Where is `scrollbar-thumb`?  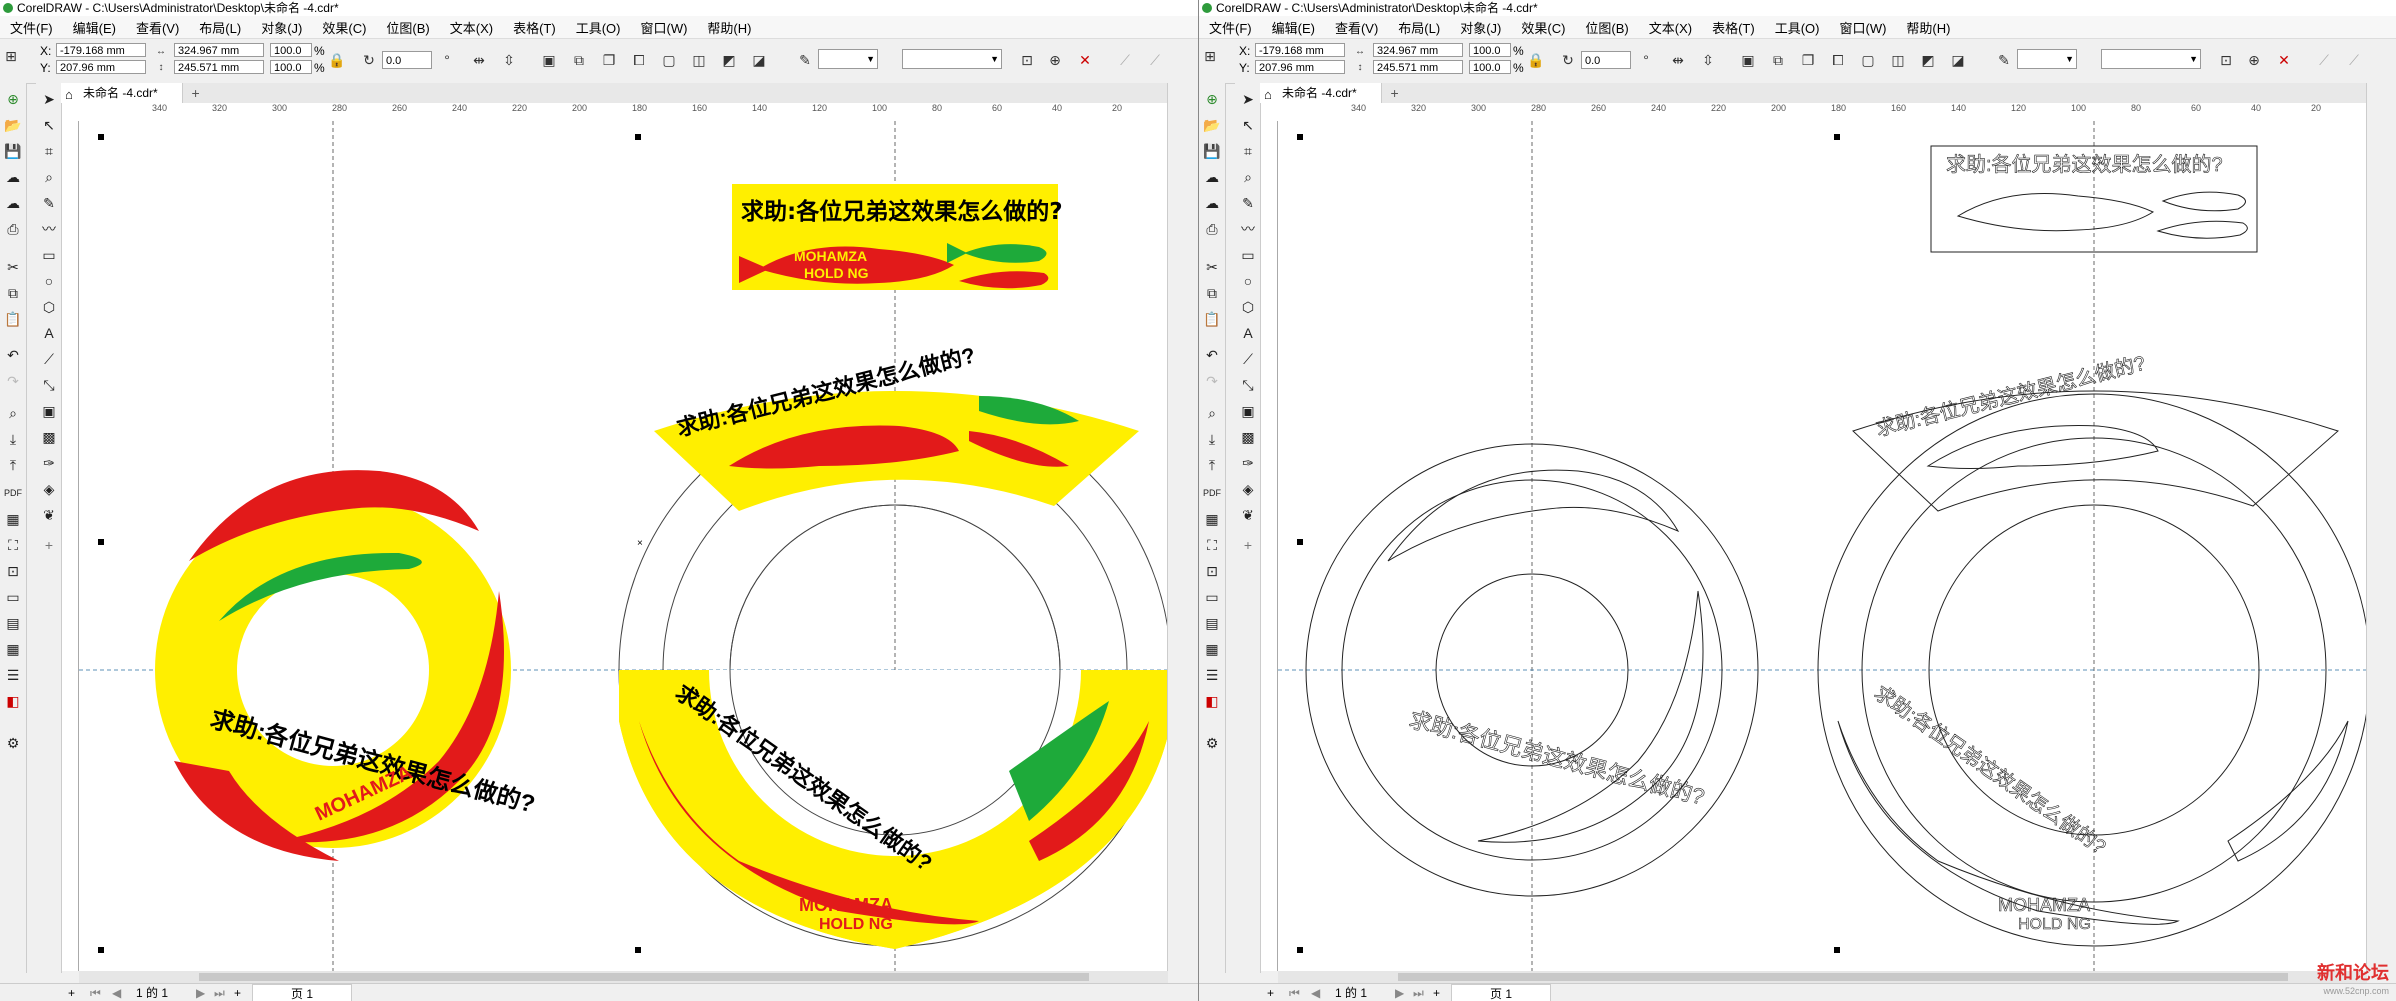
scrollbar-thumb is located at coordinates (1843, 977).